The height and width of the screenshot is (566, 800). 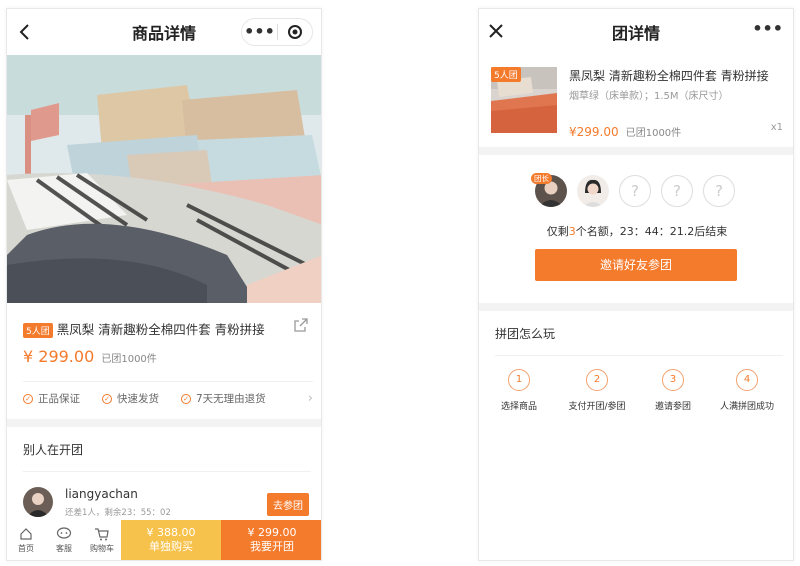 I want to click on guarantee-authentic: ✓ 正品保证, so click(x=51, y=398).